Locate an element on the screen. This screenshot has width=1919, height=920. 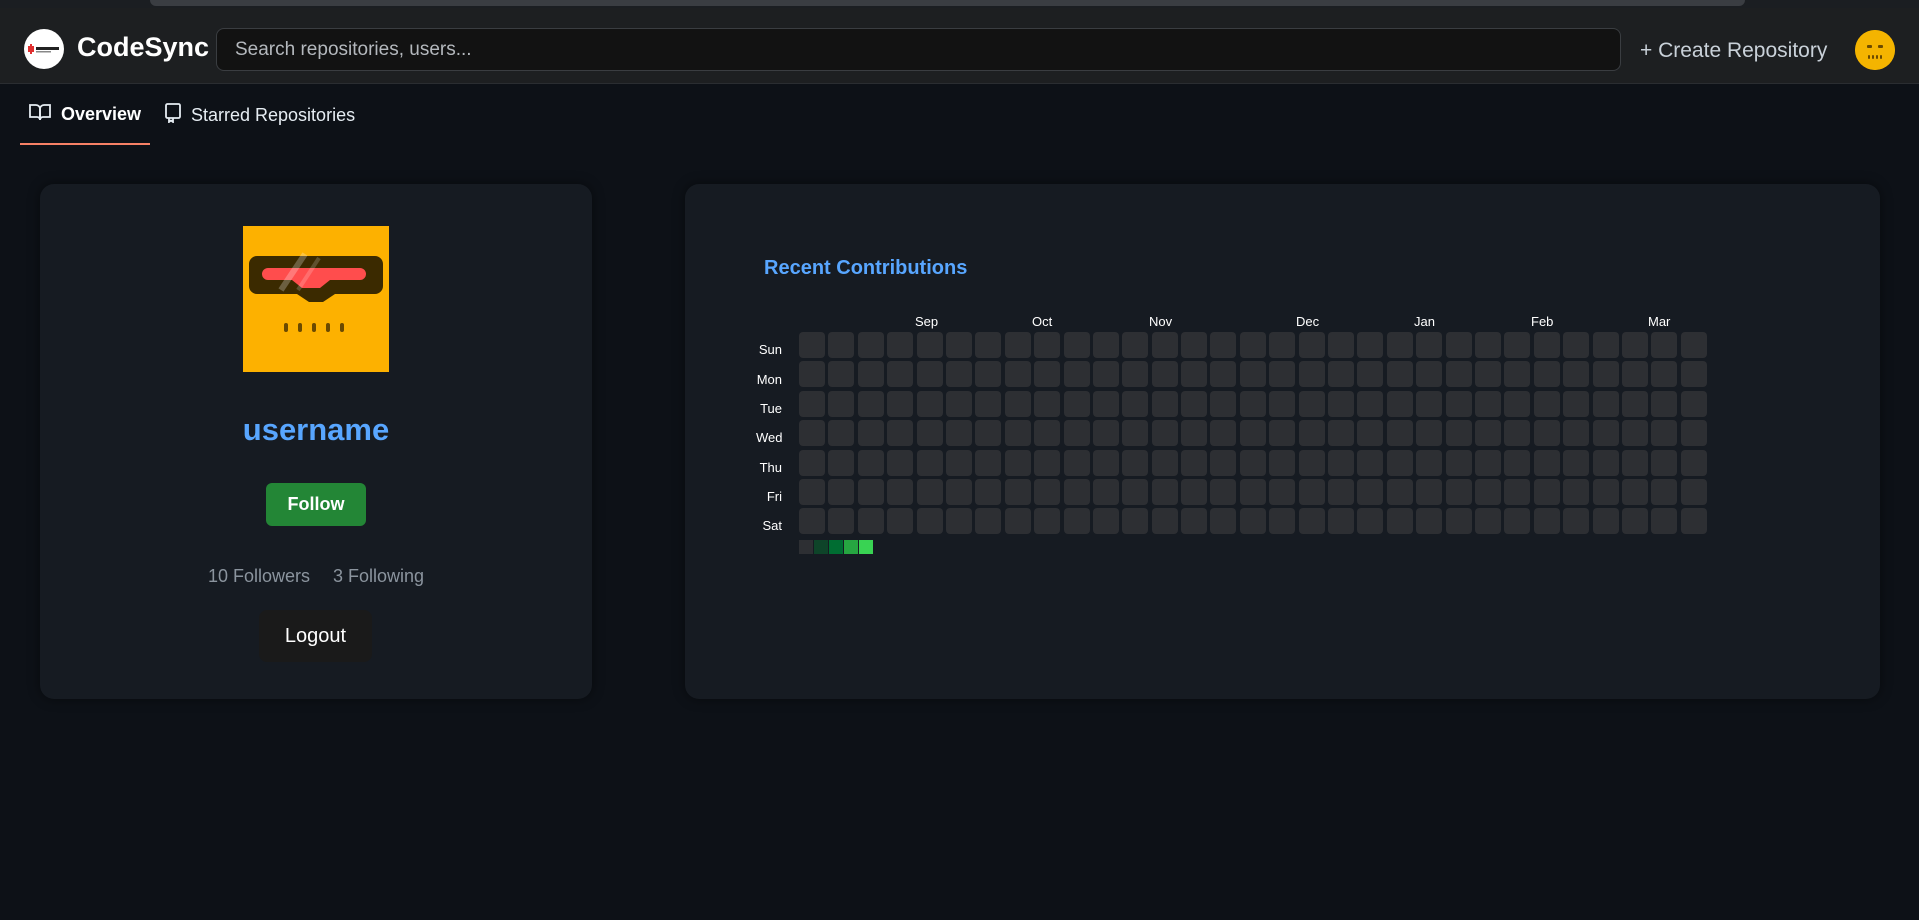
brand-name: CodeSync is located at coordinates (143, 47).